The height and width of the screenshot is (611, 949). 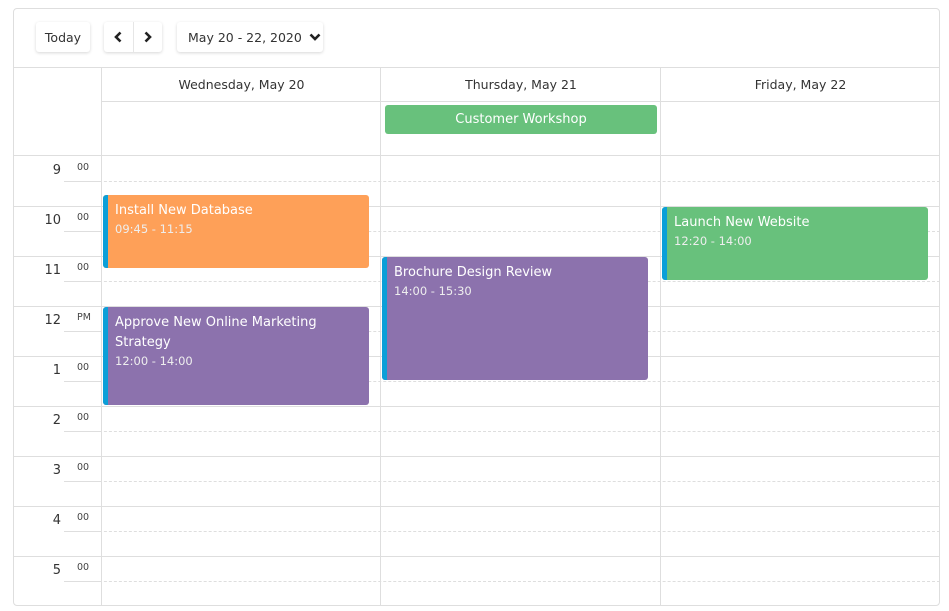 What do you see at coordinates (52, 320) in the screenshot?
I see `time-label-hour: 12` at bounding box center [52, 320].